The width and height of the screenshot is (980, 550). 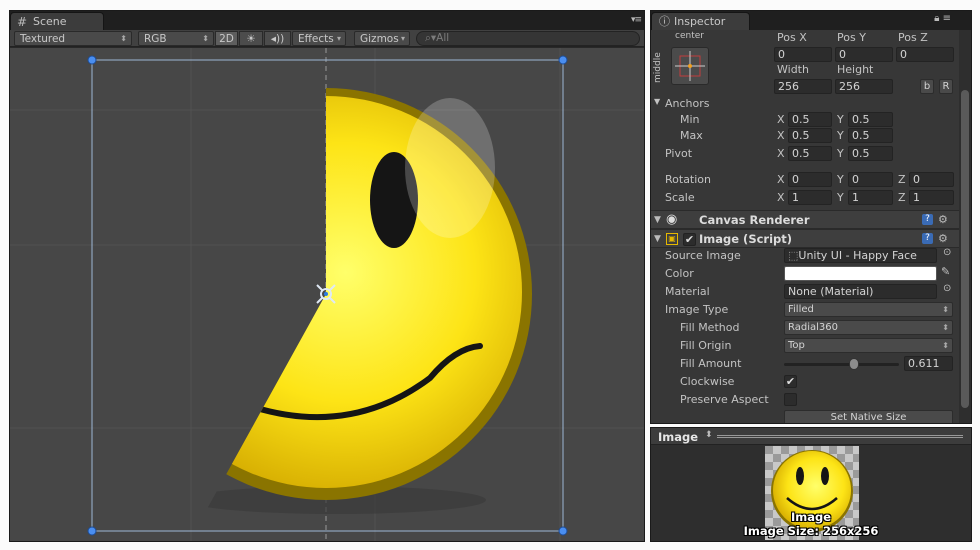 What do you see at coordinates (931, 179) in the screenshot?
I see `rotation-z-field: 0` at bounding box center [931, 179].